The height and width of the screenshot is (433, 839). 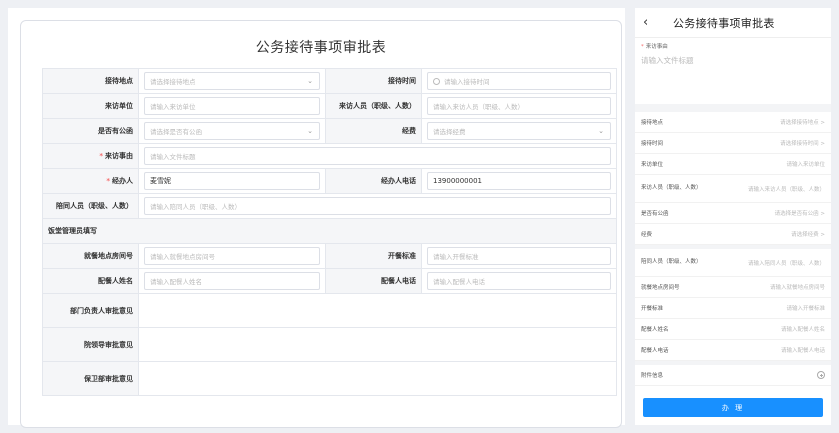 What do you see at coordinates (519, 181) in the screenshot?
I see `handler-phone-input: 13900000001` at bounding box center [519, 181].